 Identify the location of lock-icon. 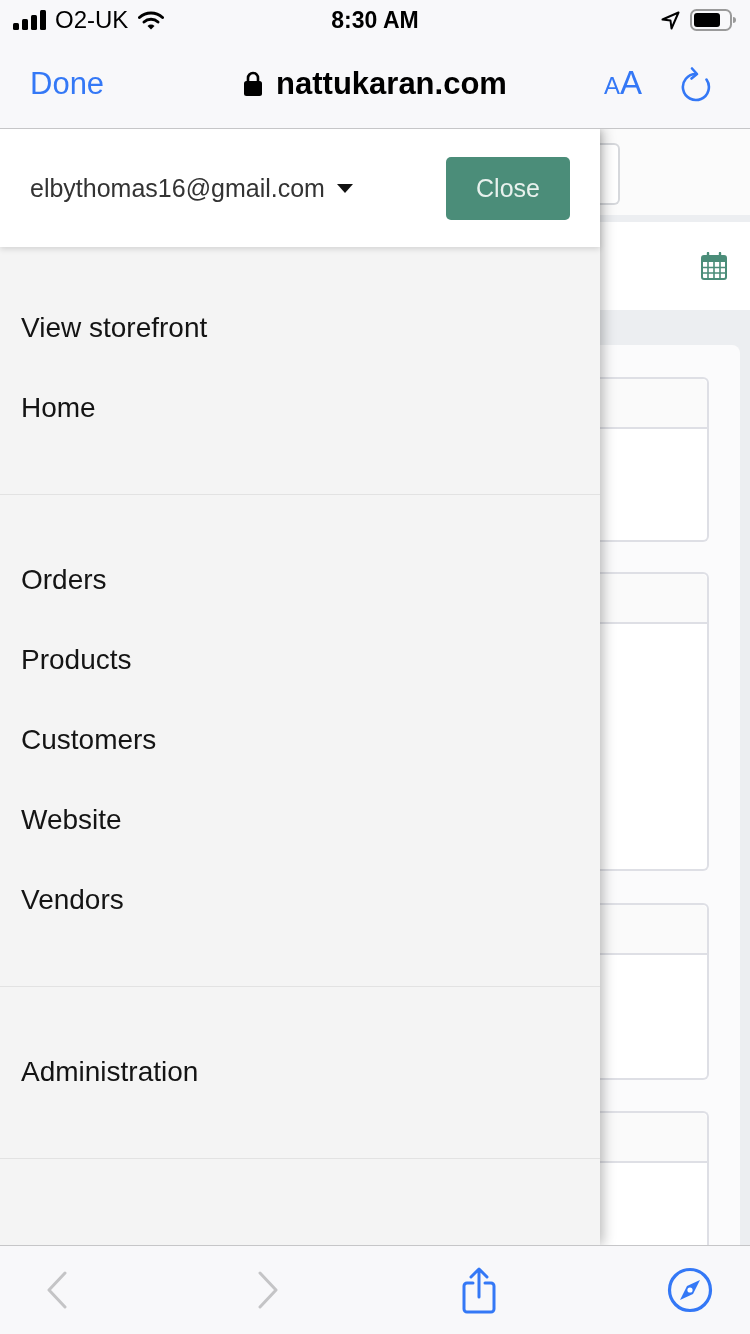
(253, 84).